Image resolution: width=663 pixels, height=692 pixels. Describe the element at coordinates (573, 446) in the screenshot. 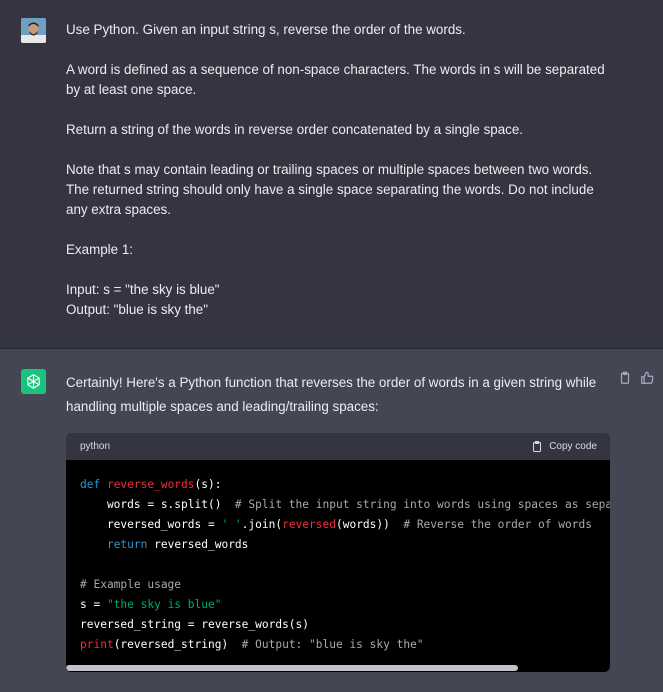

I see `copy-code-label: Copy code` at that location.